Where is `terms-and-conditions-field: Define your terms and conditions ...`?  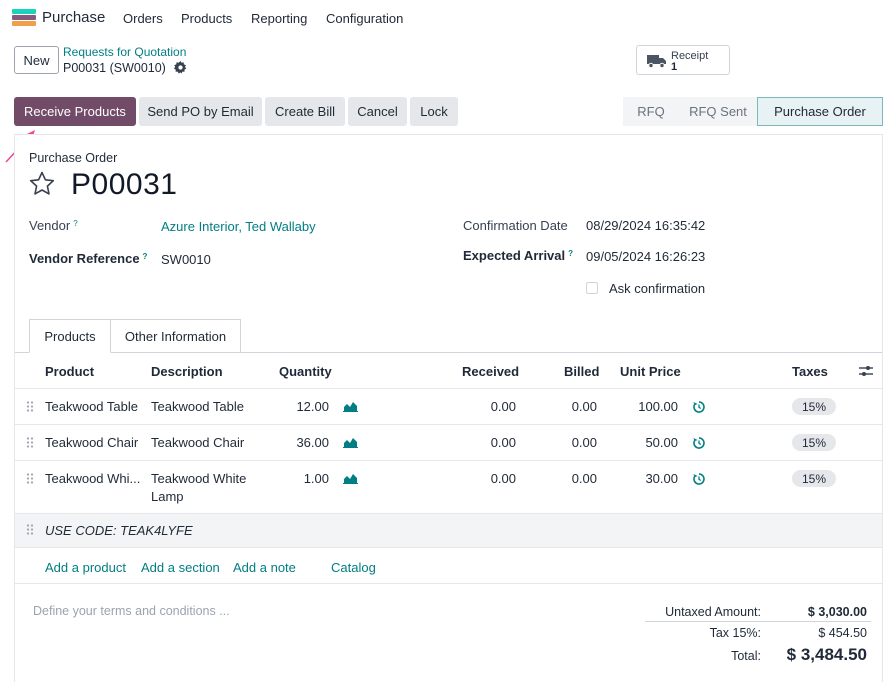
terms-and-conditions-field: Define your terms and conditions ... is located at coordinates (131, 611).